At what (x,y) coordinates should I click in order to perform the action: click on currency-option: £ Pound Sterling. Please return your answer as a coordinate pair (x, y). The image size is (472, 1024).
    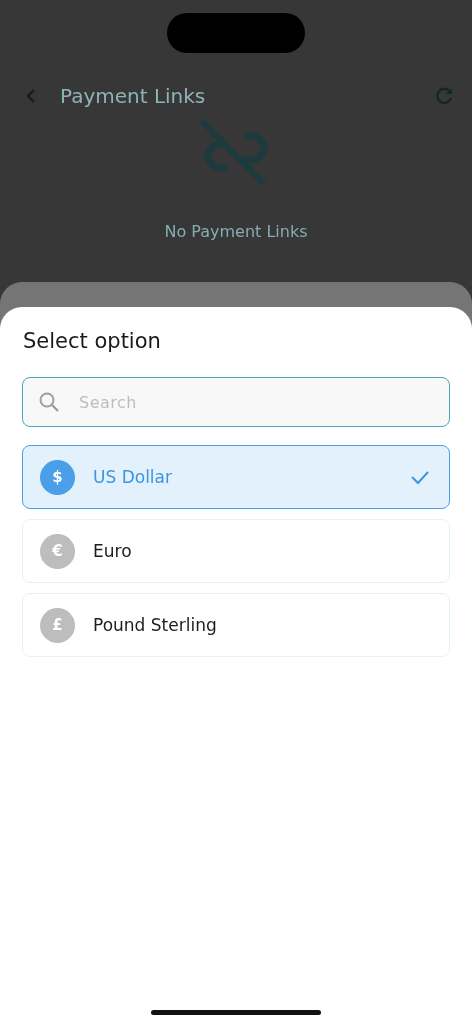
    Looking at the image, I should click on (236, 625).